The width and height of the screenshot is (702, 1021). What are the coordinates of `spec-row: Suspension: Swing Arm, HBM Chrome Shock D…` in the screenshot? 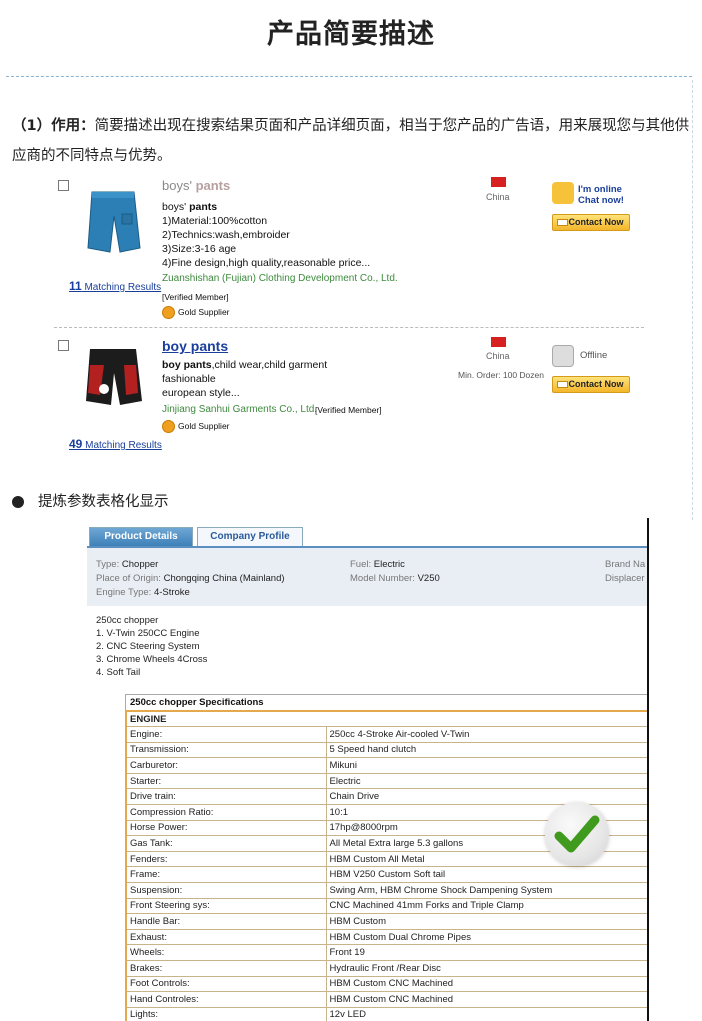 It's located at (386, 890).